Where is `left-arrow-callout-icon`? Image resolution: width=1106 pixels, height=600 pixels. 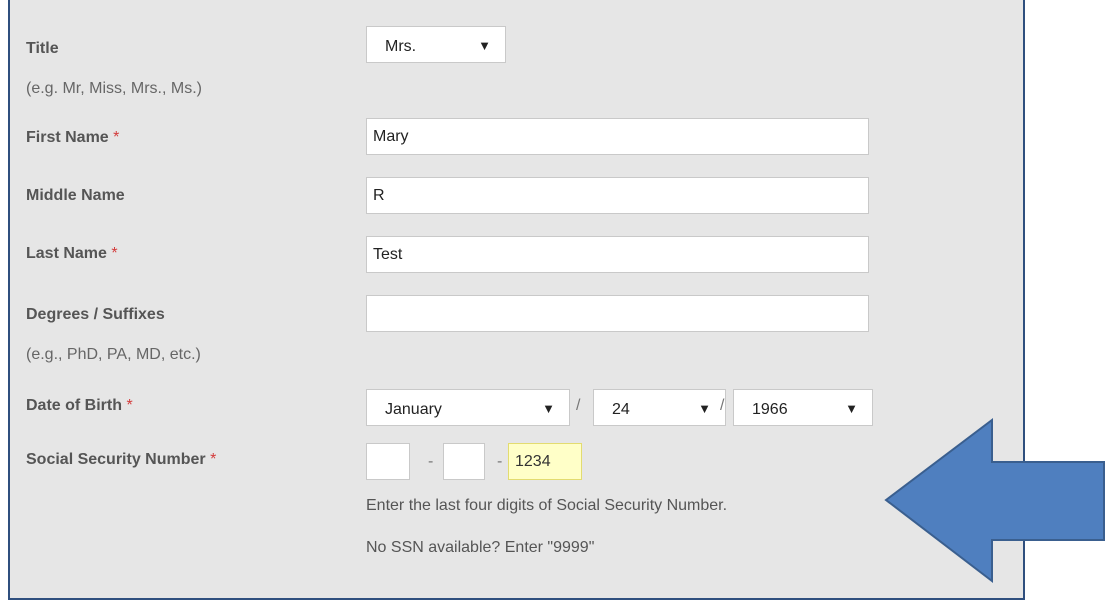 left-arrow-callout-icon is located at coordinates (994, 500).